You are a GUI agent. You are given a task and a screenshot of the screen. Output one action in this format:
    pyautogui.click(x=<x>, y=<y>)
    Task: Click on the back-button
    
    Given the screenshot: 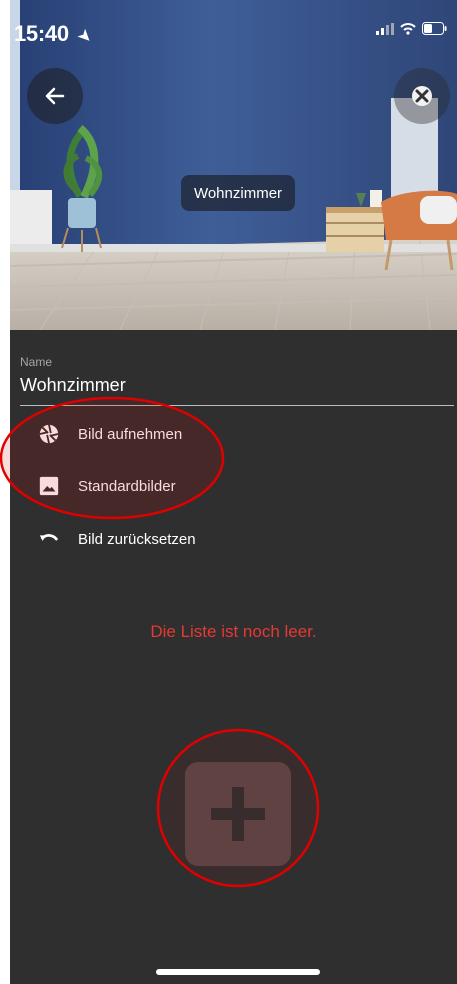 What is the action you would take?
    pyautogui.click(x=55, y=96)
    